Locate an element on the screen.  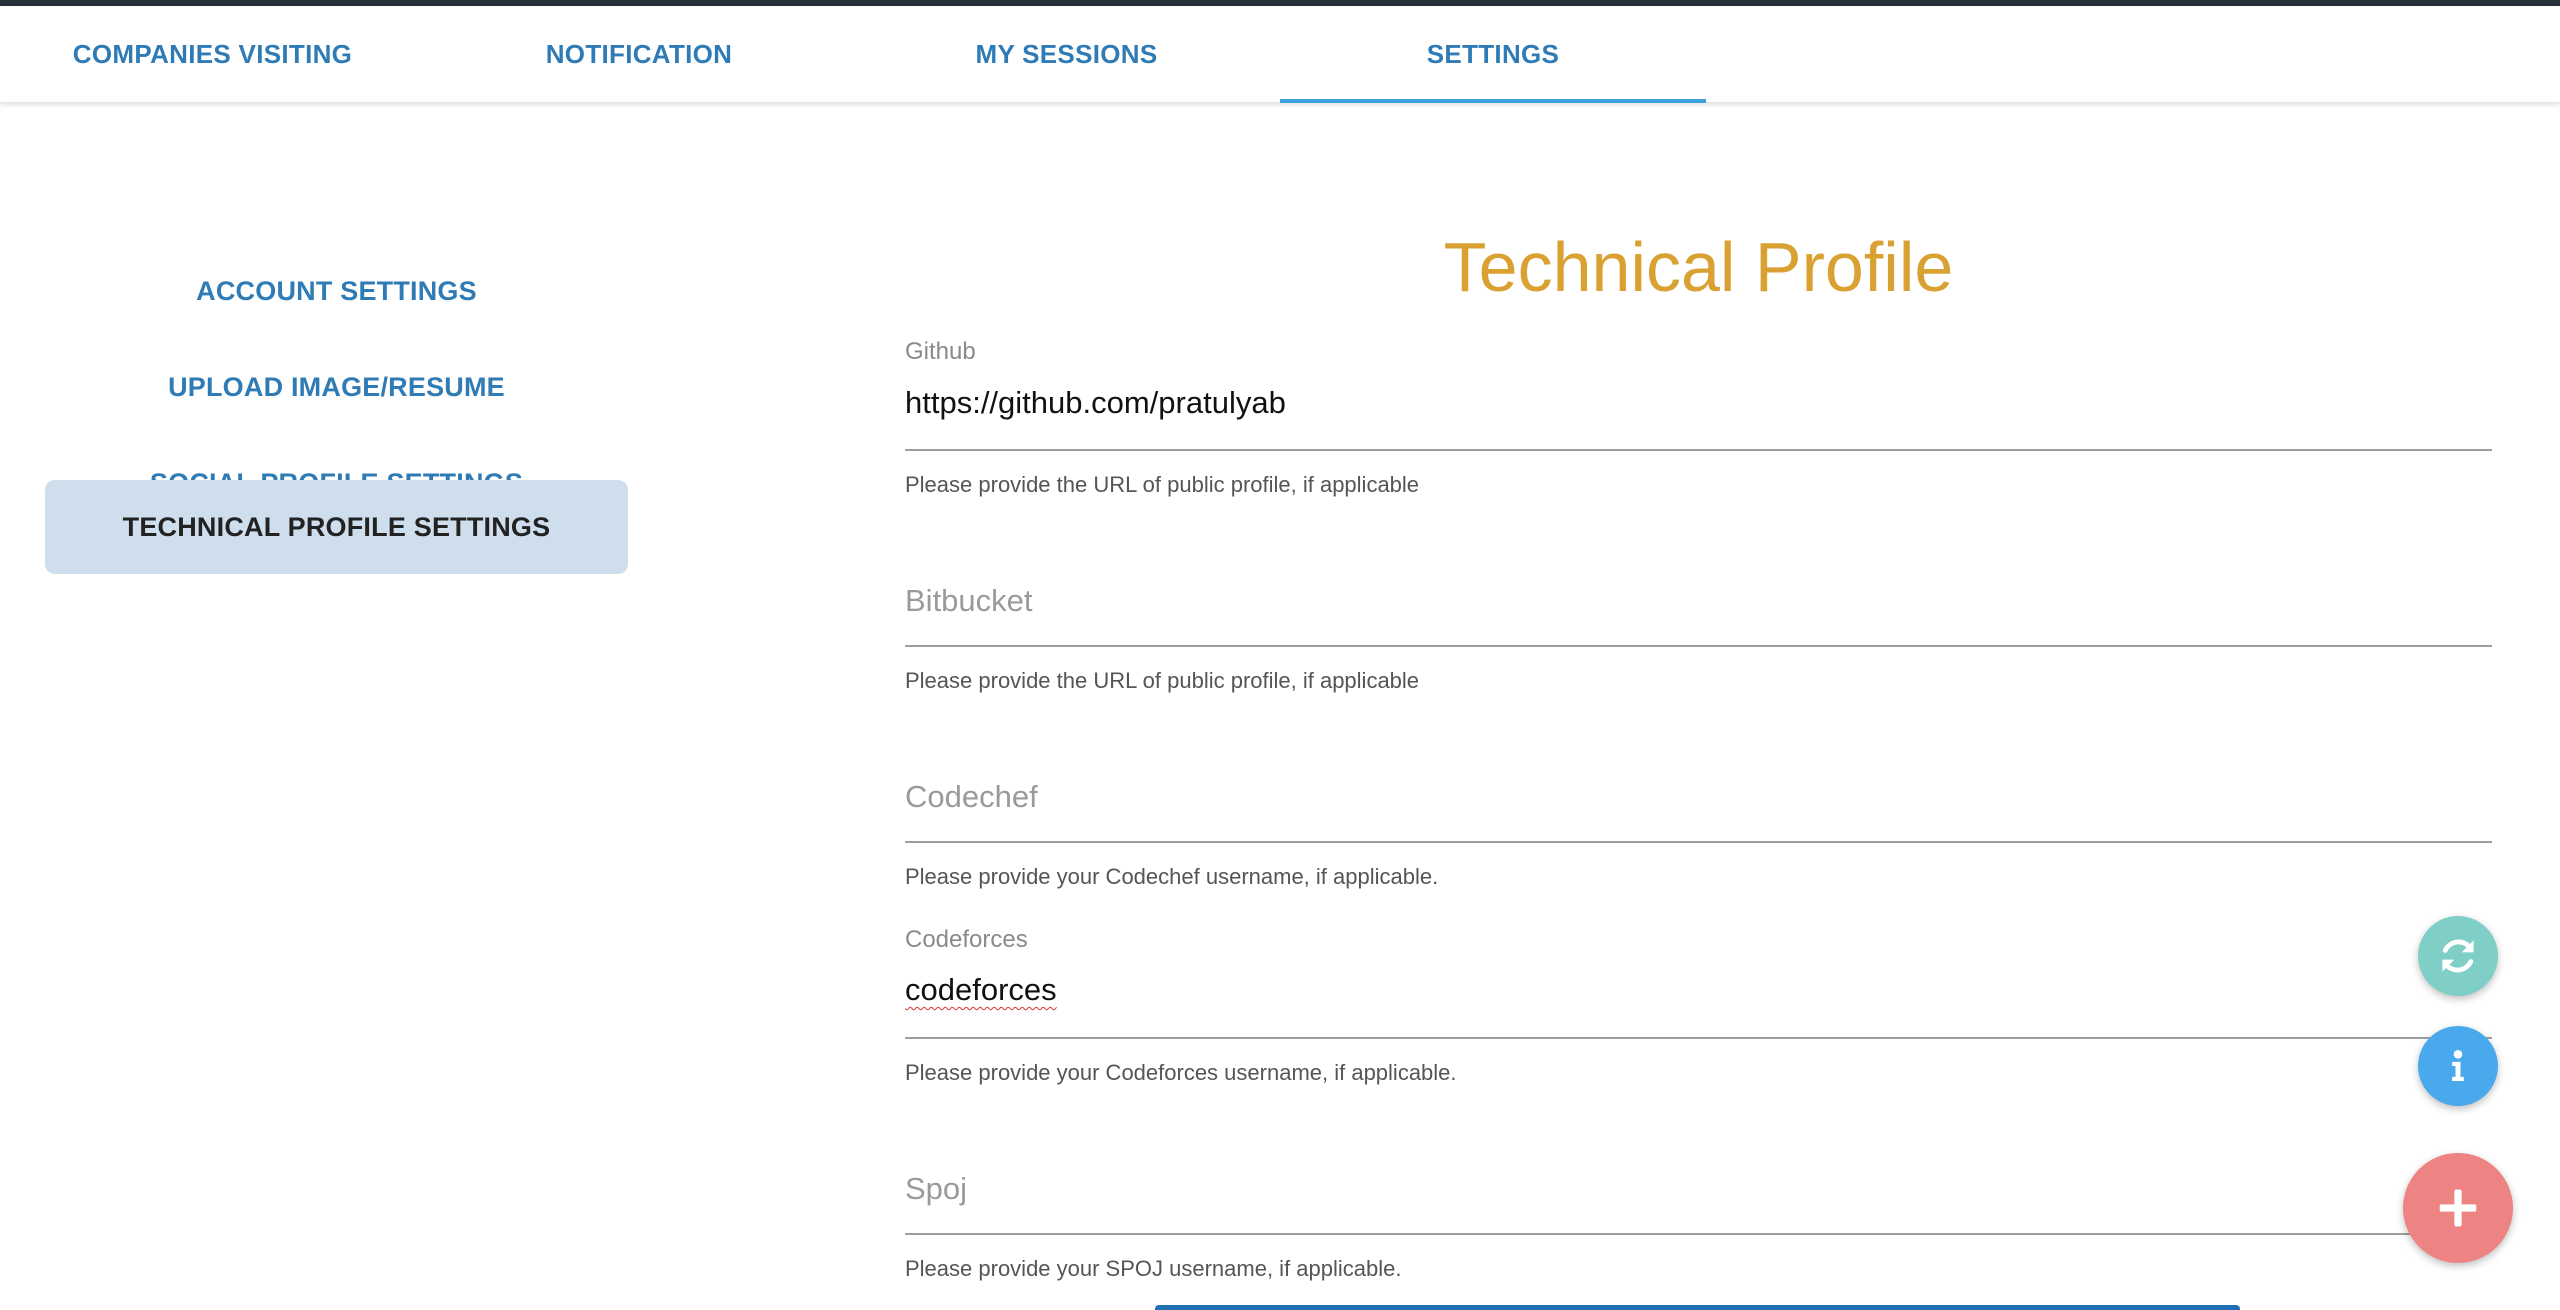
info-button is located at coordinates (2458, 1066).